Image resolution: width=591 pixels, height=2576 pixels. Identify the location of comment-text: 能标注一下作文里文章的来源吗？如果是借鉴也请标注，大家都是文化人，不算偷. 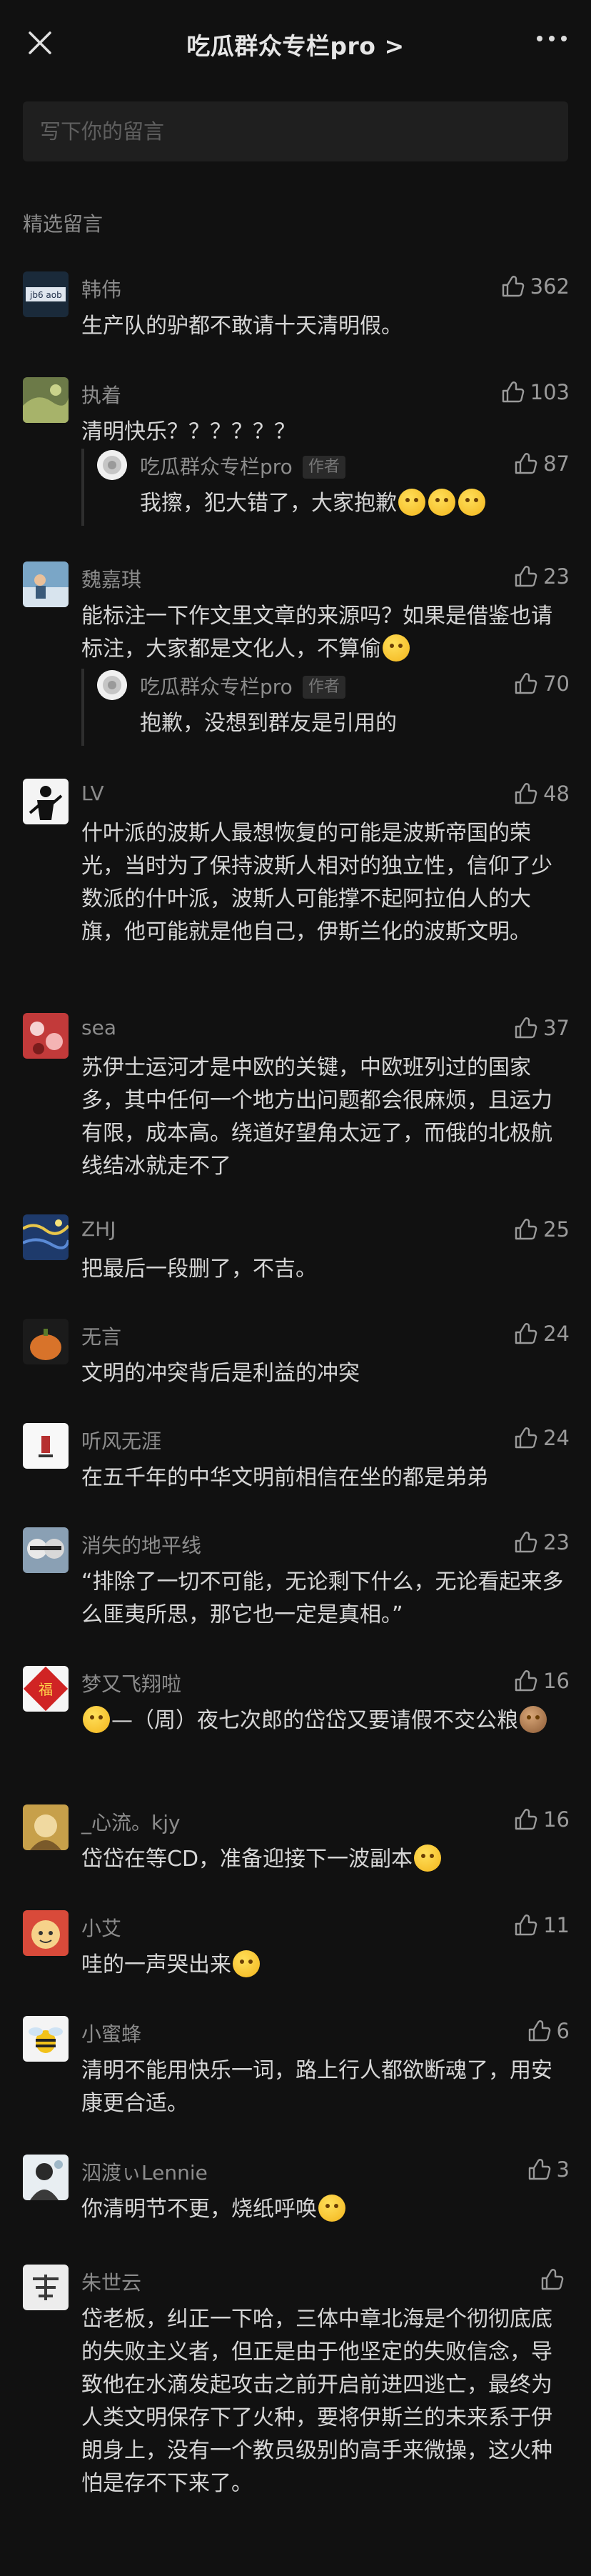
(316, 633).